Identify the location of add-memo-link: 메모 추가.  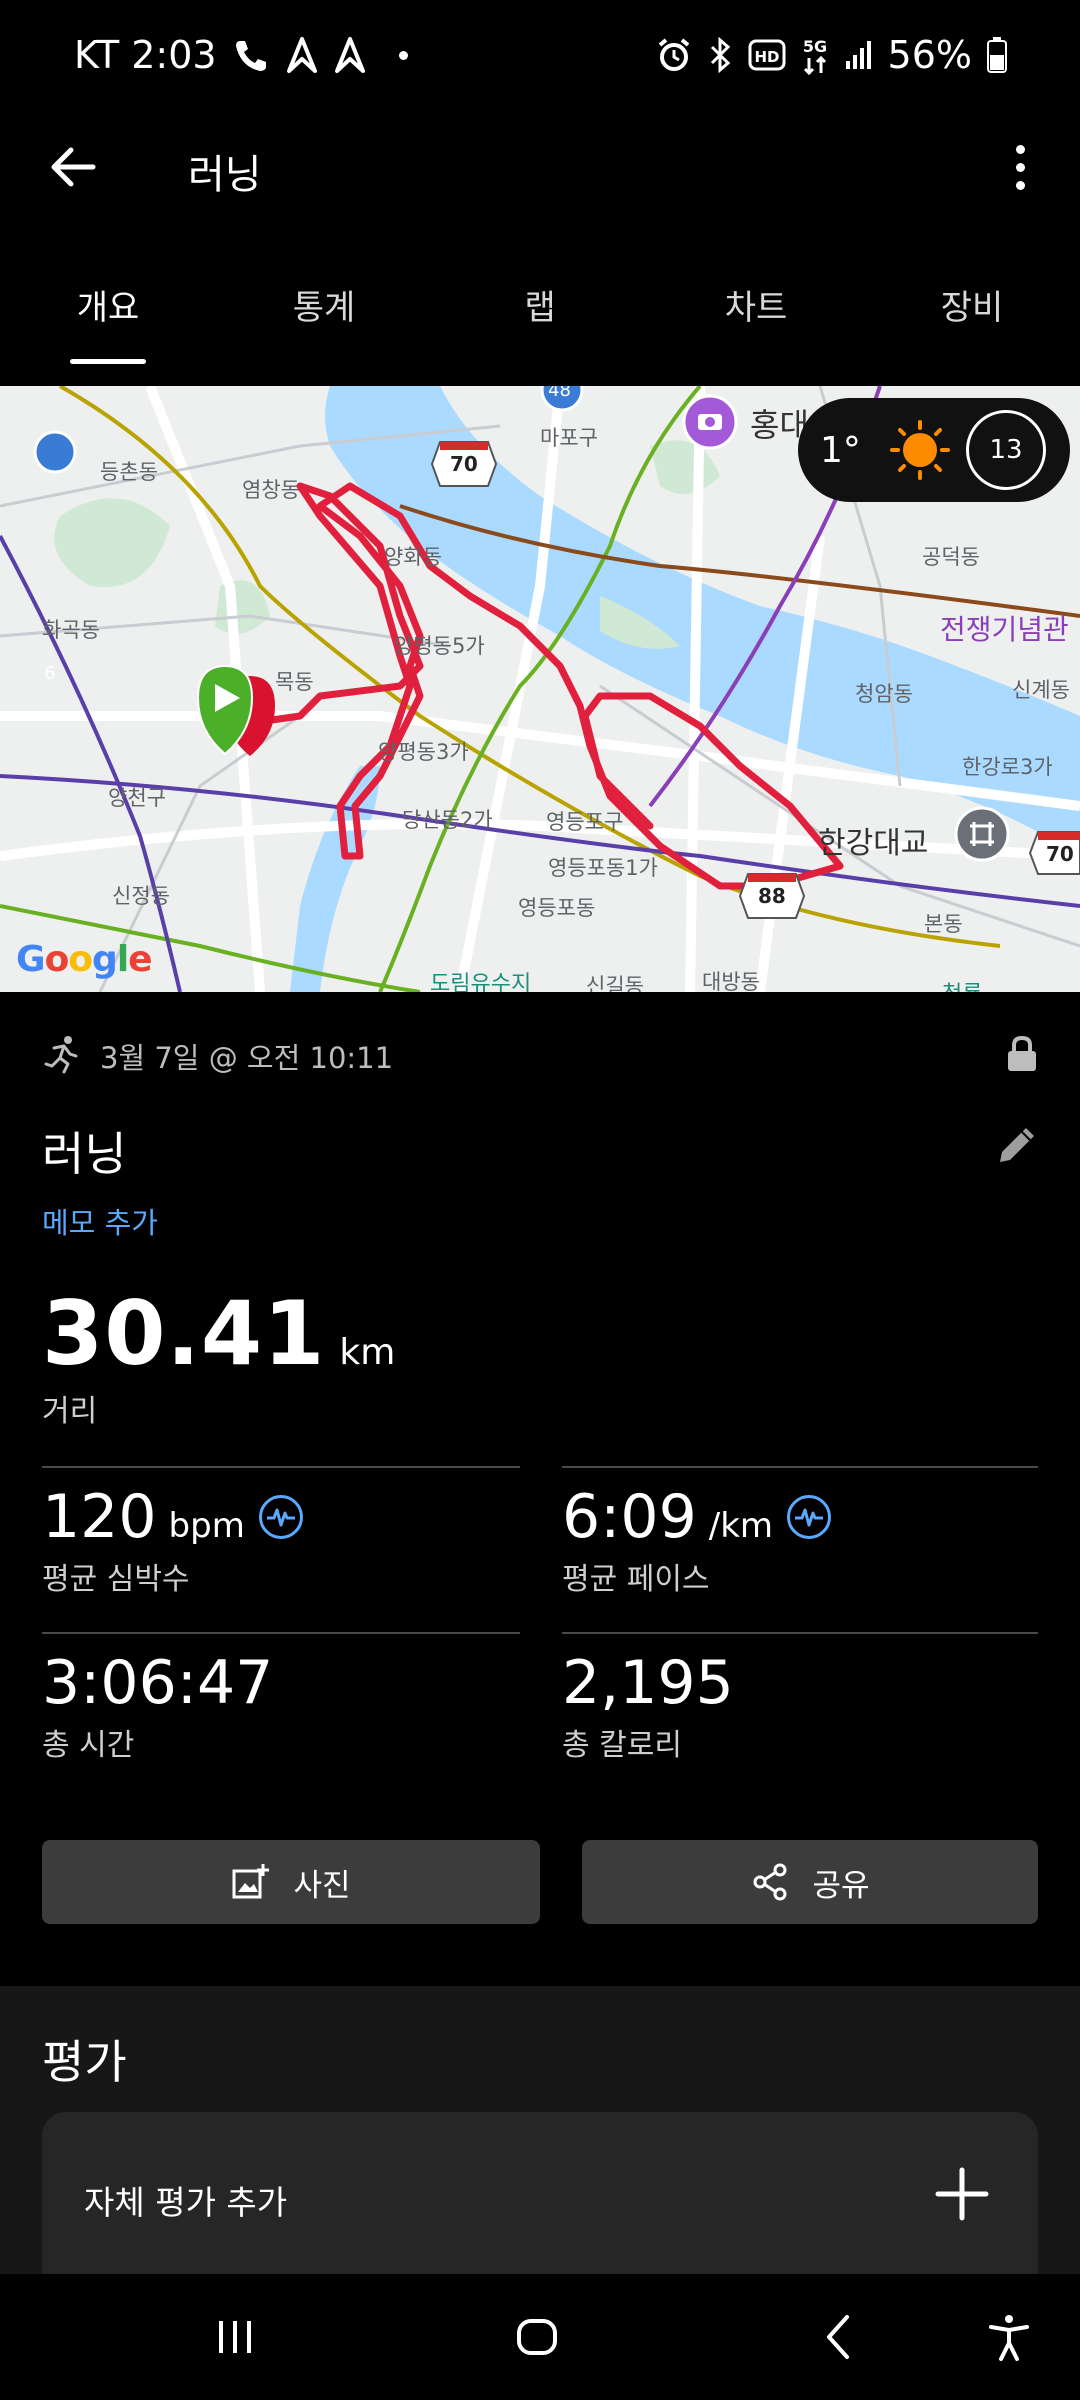
(100, 1221).